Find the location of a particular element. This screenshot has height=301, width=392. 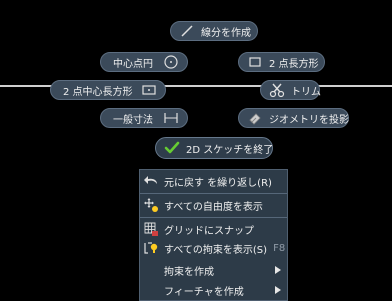

line-icon is located at coordinates (187, 31).